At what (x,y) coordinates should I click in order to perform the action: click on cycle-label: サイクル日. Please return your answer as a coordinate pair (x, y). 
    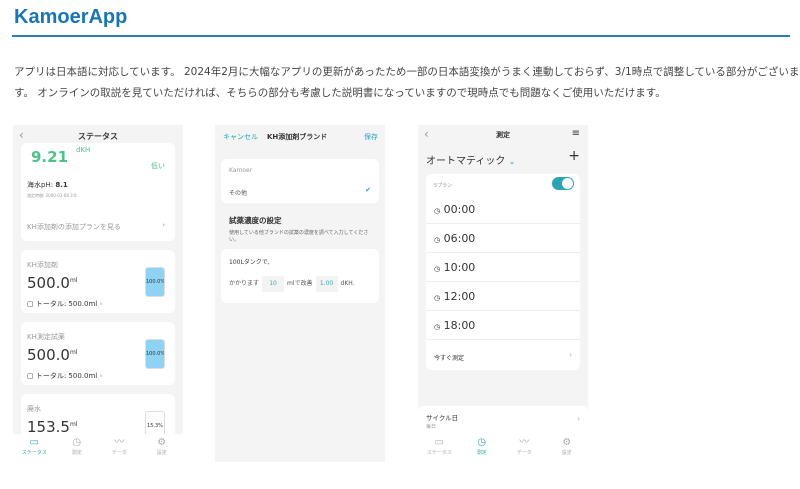
    Looking at the image, I should click on (442, 418).